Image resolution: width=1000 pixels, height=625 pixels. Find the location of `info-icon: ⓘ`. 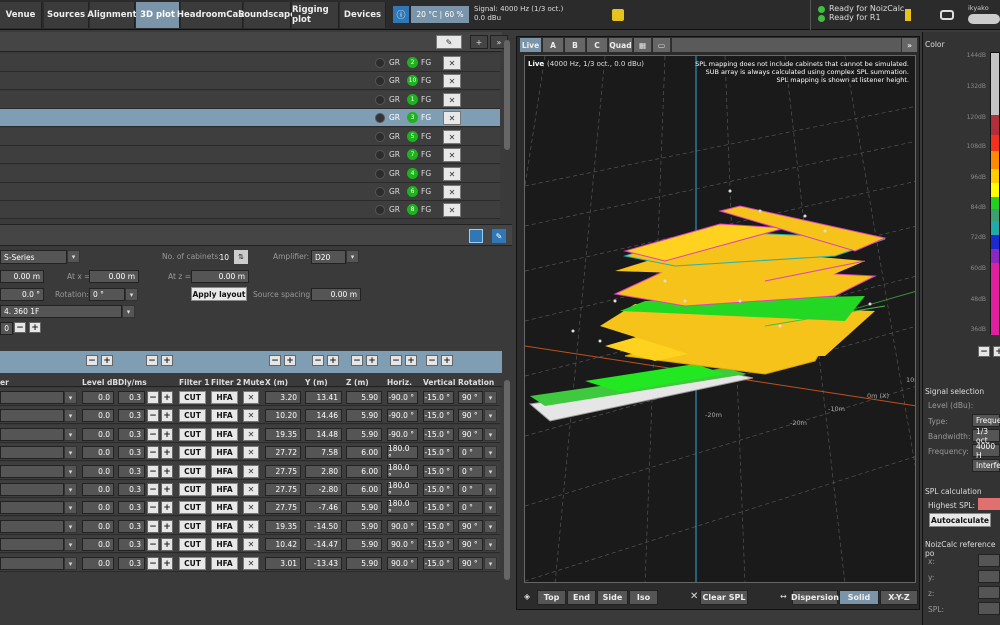

info-icon: ⓘ is located at coordinates (401, 14).